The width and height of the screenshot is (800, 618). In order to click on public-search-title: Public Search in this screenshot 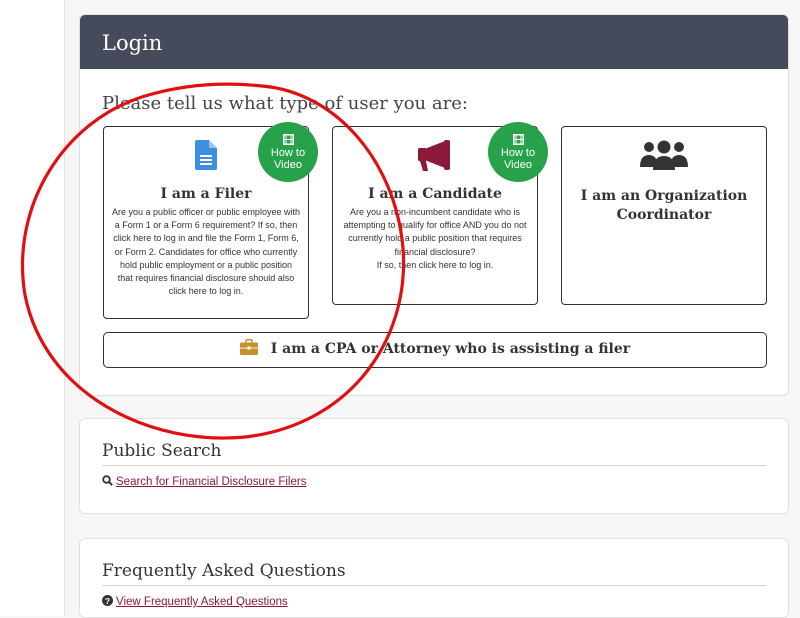, I will do `click(162, 451)`.